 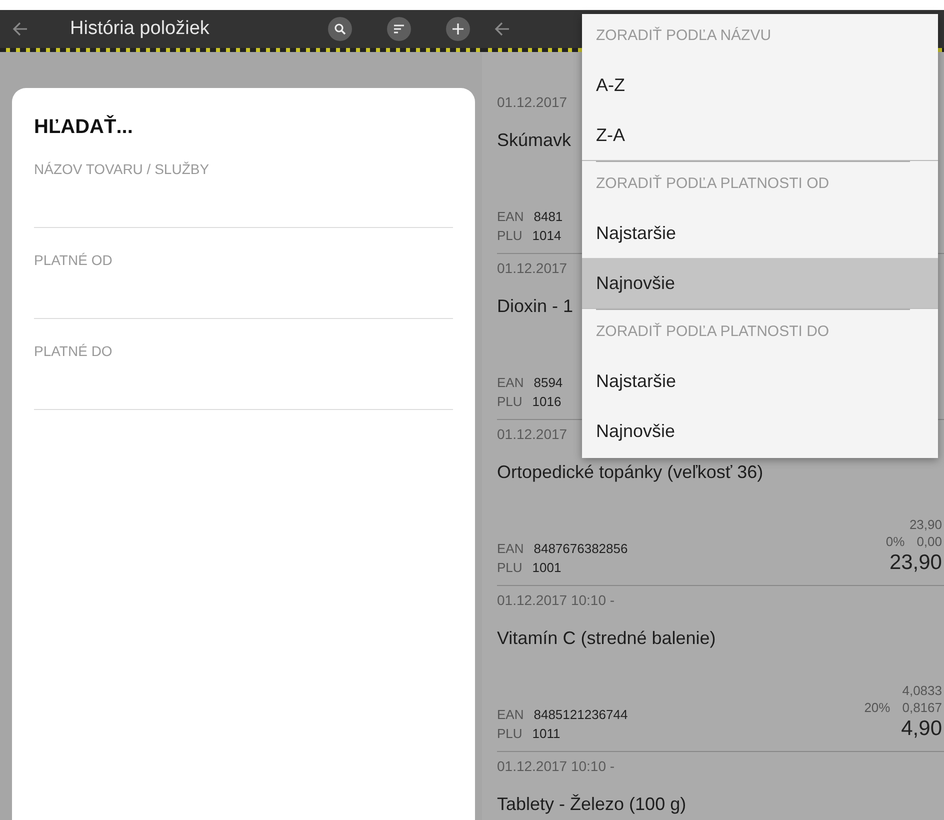 What do you see at coordinates (591, 804) in the screenshot?
I see `item-name: Tablety - Železo (100 g)` at bounding box center [591, 804].